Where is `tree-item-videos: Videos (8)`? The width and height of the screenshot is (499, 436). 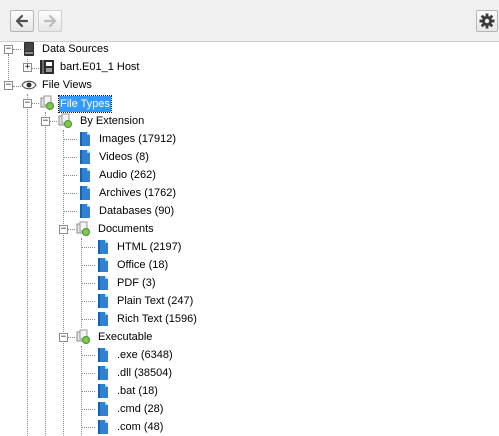
tree-item-videos: Videos (8) is located at coordinates (124, 157).